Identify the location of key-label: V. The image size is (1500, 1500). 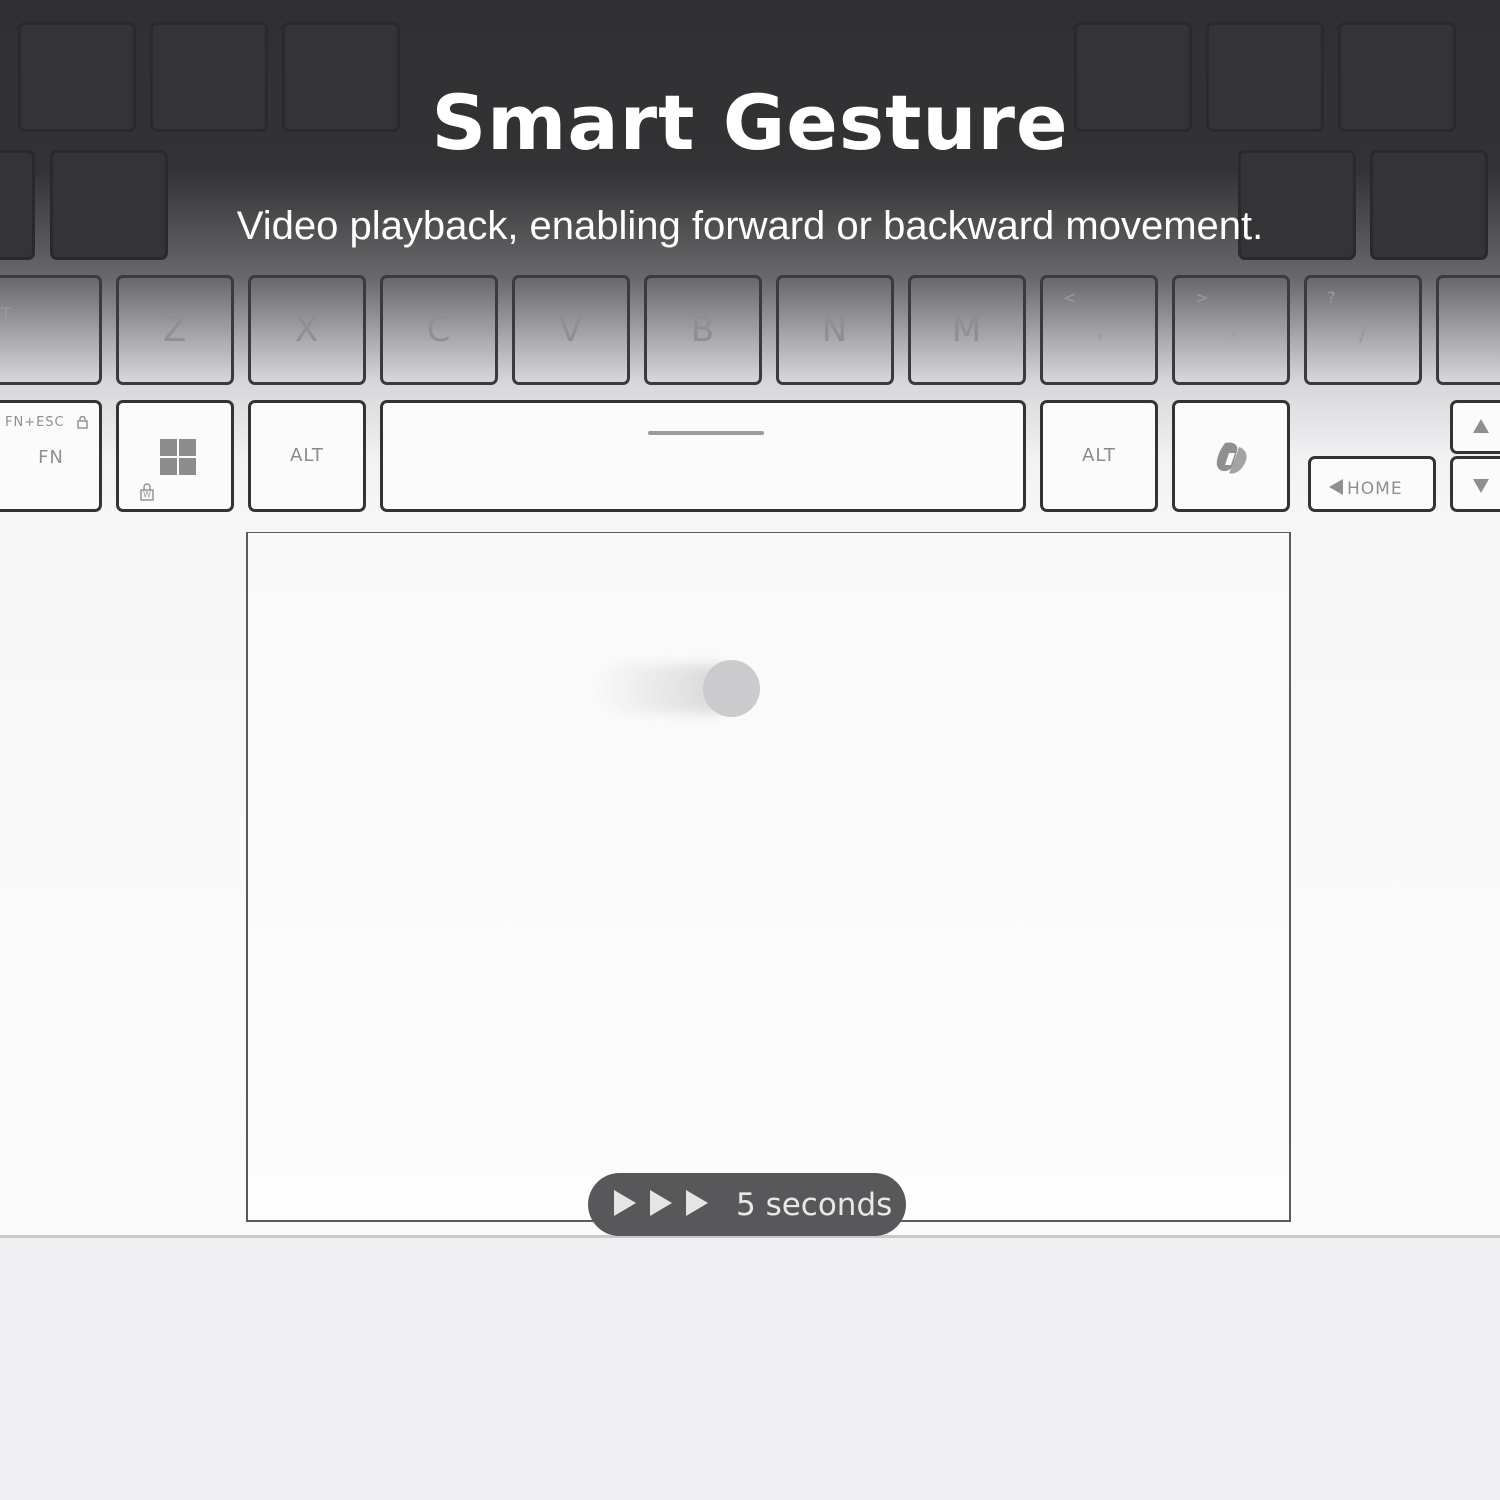
(571, 330).